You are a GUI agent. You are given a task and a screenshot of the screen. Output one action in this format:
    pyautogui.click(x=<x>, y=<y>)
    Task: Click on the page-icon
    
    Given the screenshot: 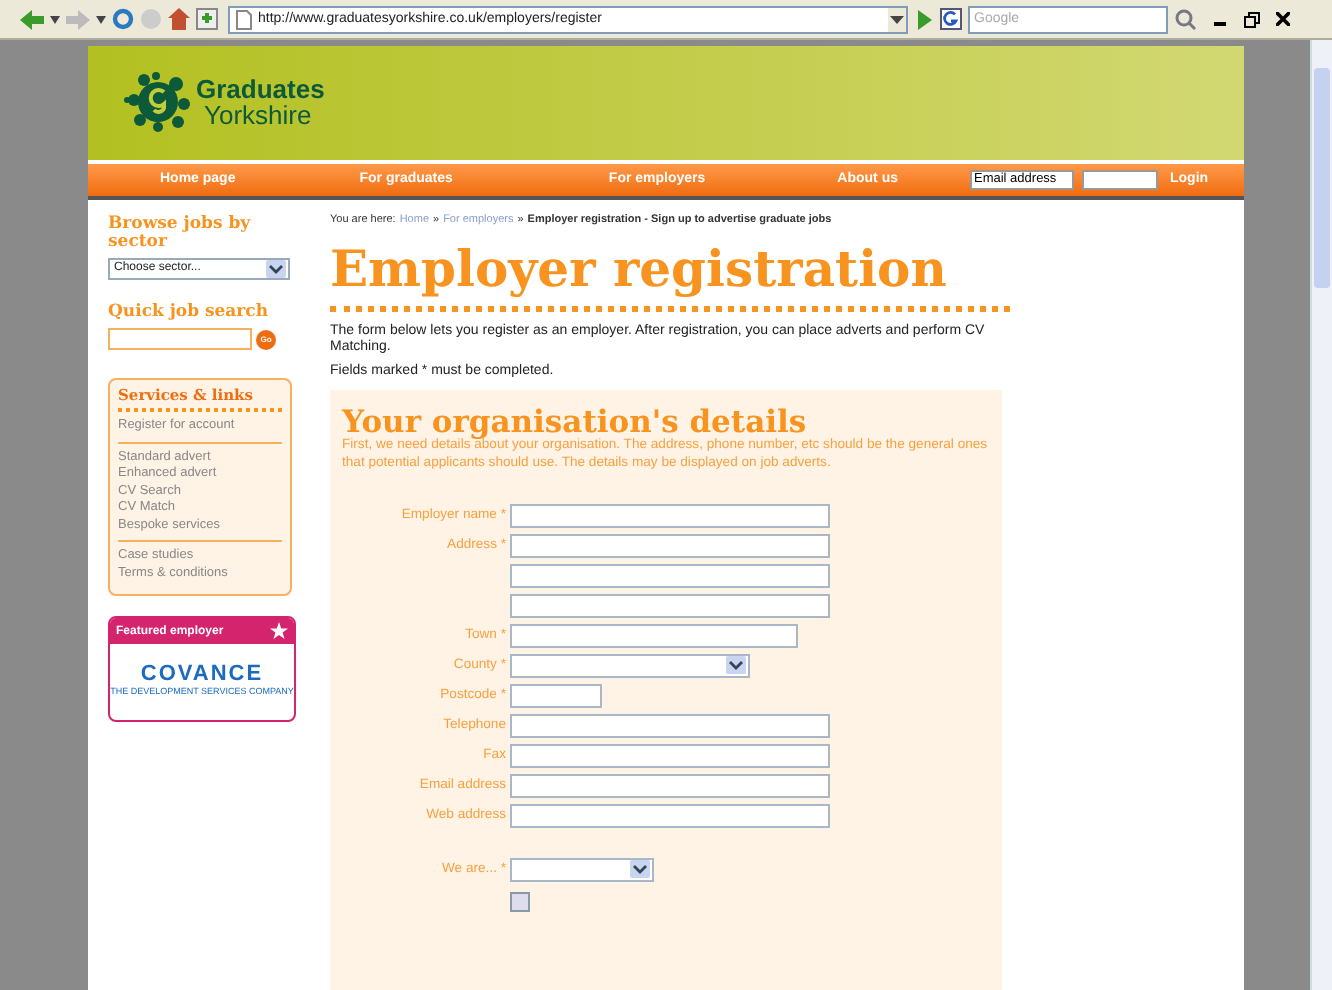 What is the action you would take?
    pyautogui.click(x=244, y=19)
    